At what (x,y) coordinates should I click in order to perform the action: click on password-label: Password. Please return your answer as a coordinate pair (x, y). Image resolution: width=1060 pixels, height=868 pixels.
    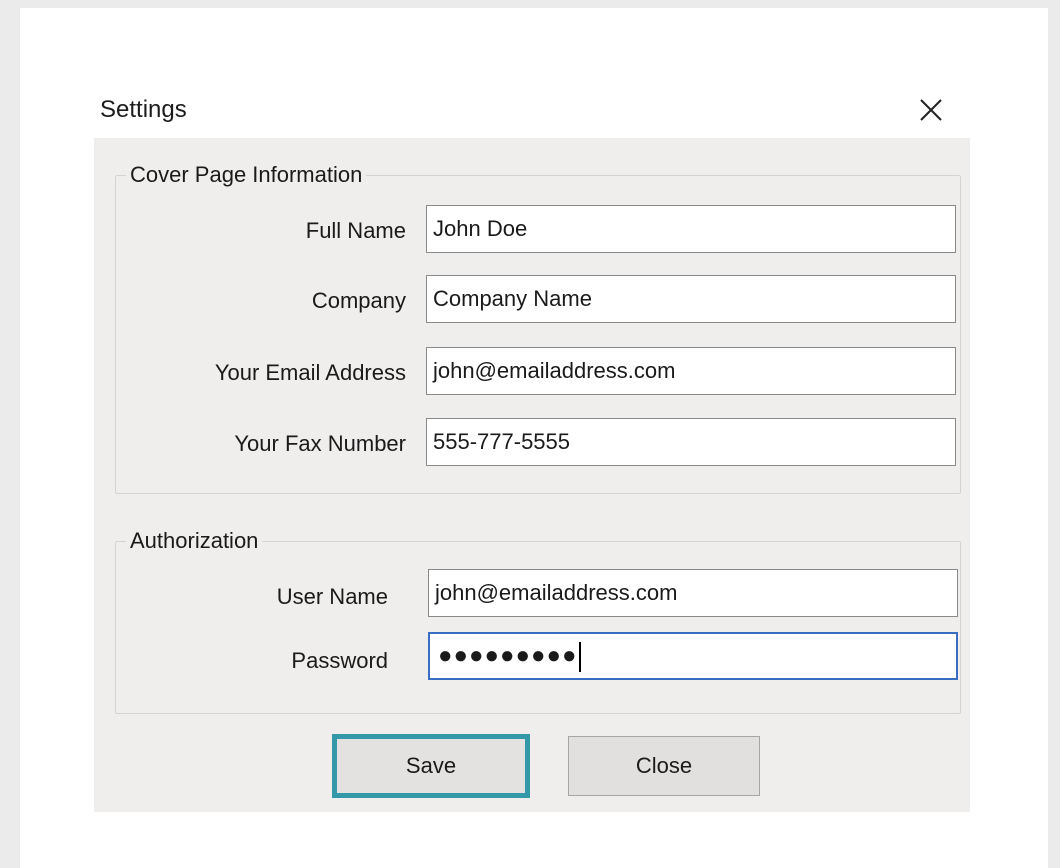
    Looking at the image, I should click on (339, 660).